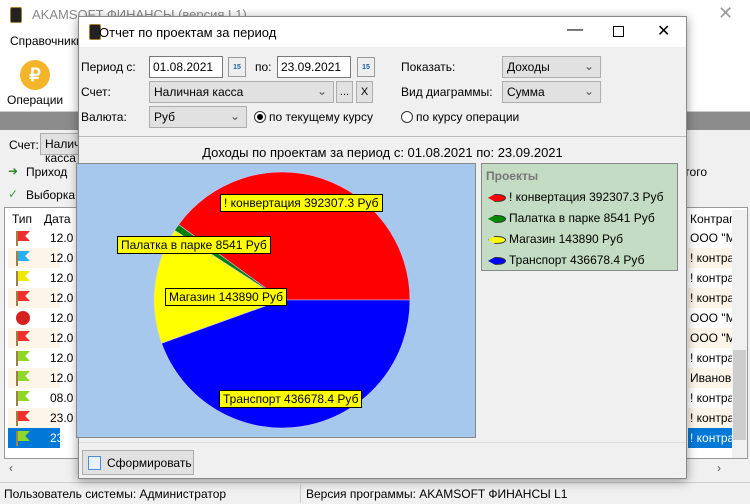 This screenshot has width=750, height=504. What do you see at coordinates (260, 117) in the screenshot?
I see `rate-current-radio` at bounding box center [260, 117].